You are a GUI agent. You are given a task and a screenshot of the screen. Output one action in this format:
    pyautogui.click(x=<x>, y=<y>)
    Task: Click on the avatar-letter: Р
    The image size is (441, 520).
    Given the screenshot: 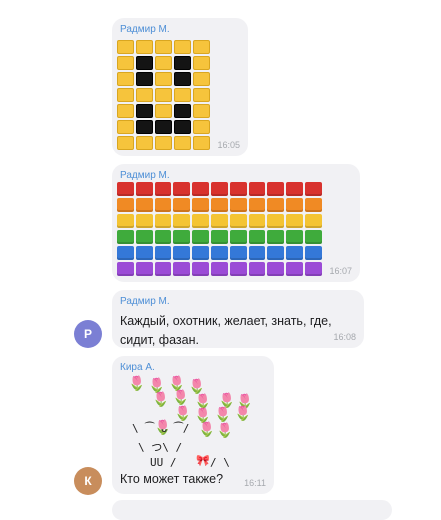 What is the action you would take?
    pyautogui.click(x=87, y=334)
    